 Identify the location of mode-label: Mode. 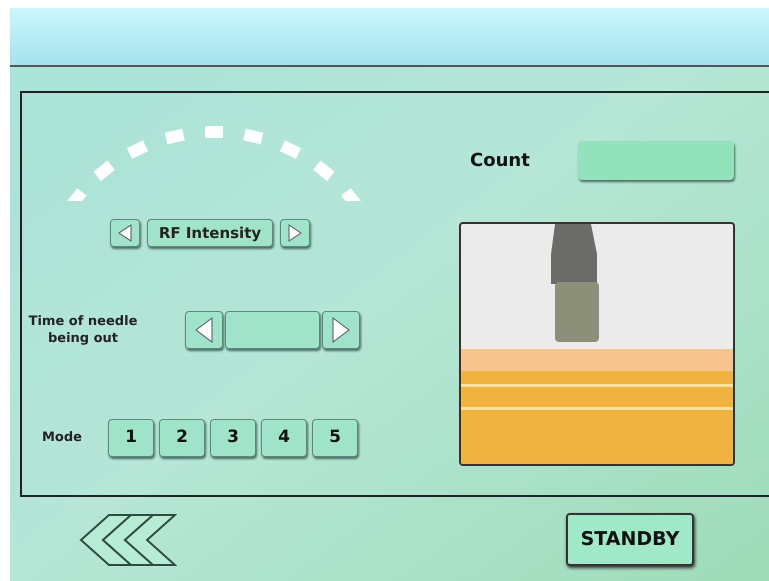
(62, 438).